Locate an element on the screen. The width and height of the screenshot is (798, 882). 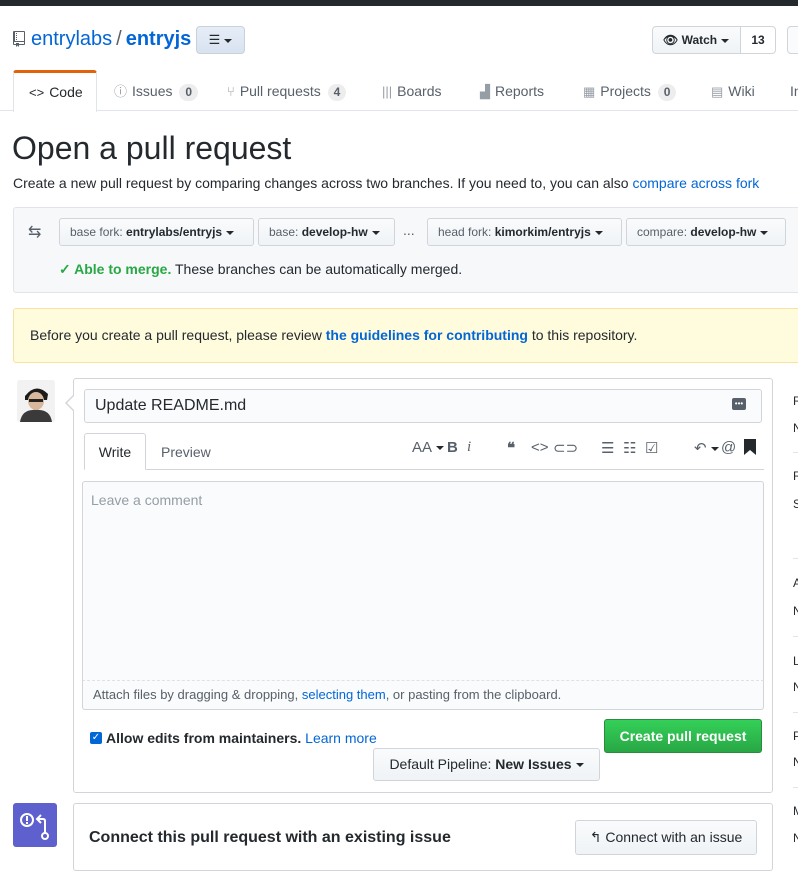
avatar is located at coordinates (36, 401).